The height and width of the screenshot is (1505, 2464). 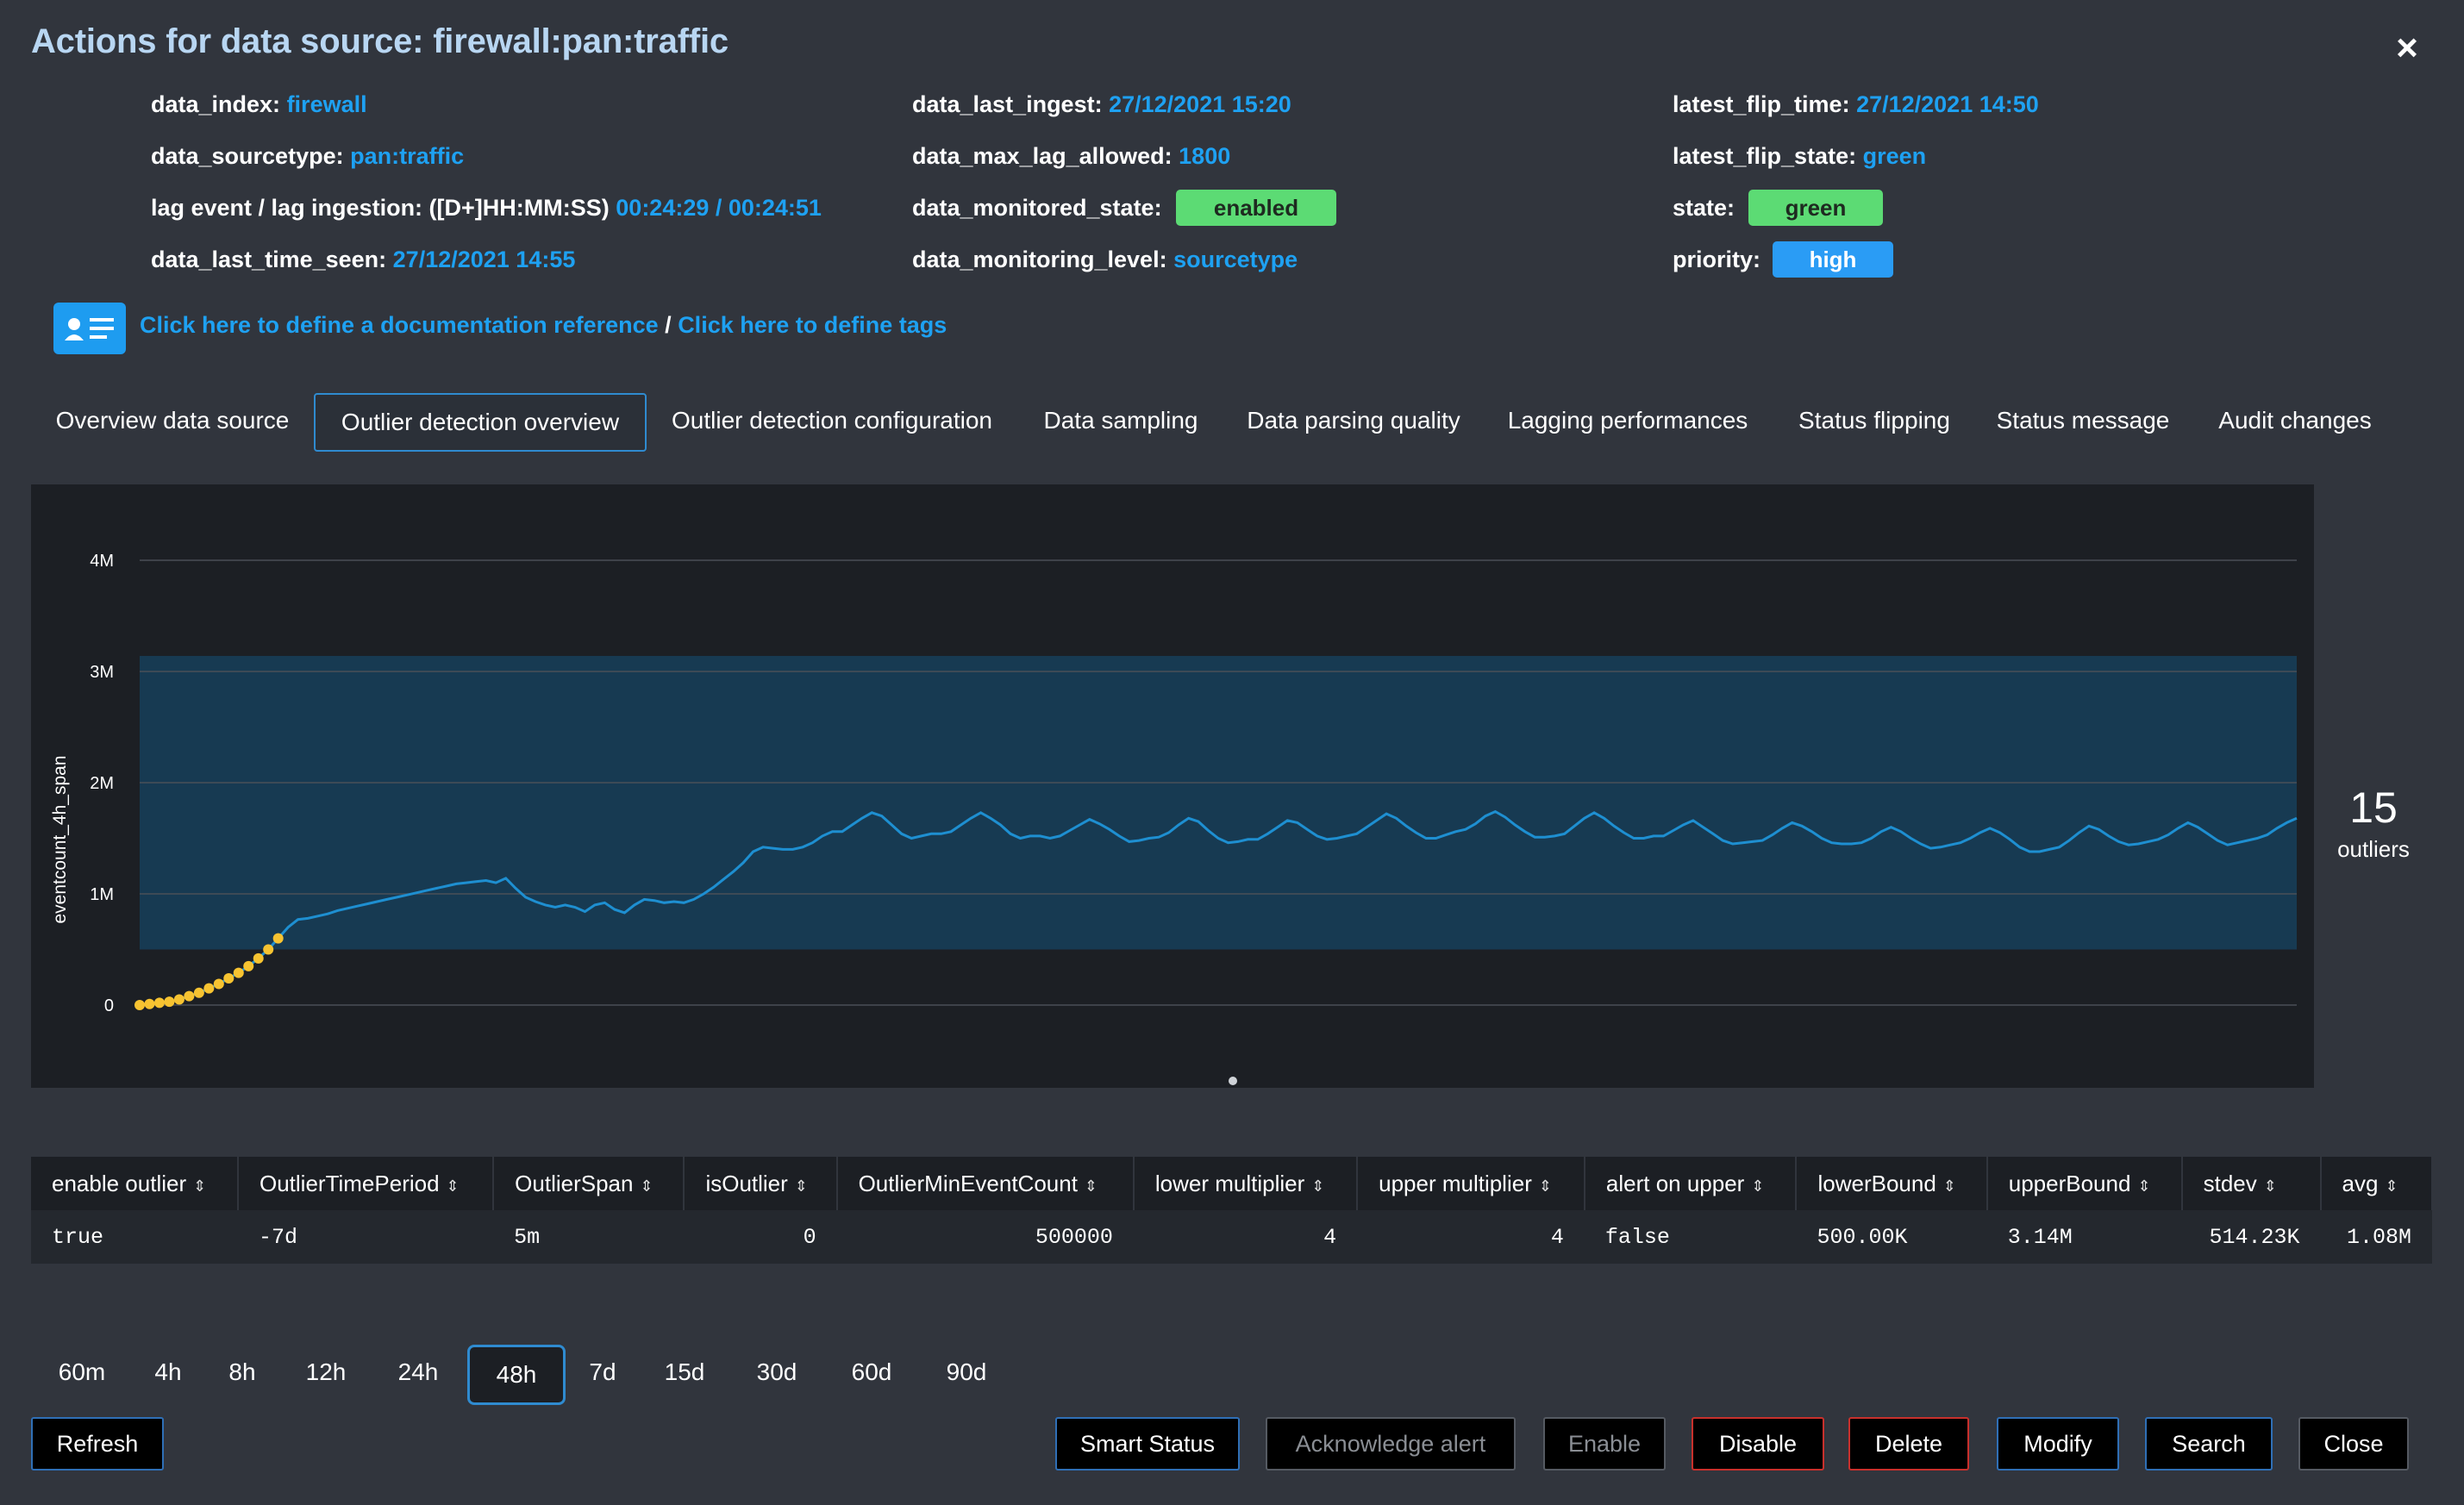 I want to click on column-label: avg, so click(x=2360, y=1183).